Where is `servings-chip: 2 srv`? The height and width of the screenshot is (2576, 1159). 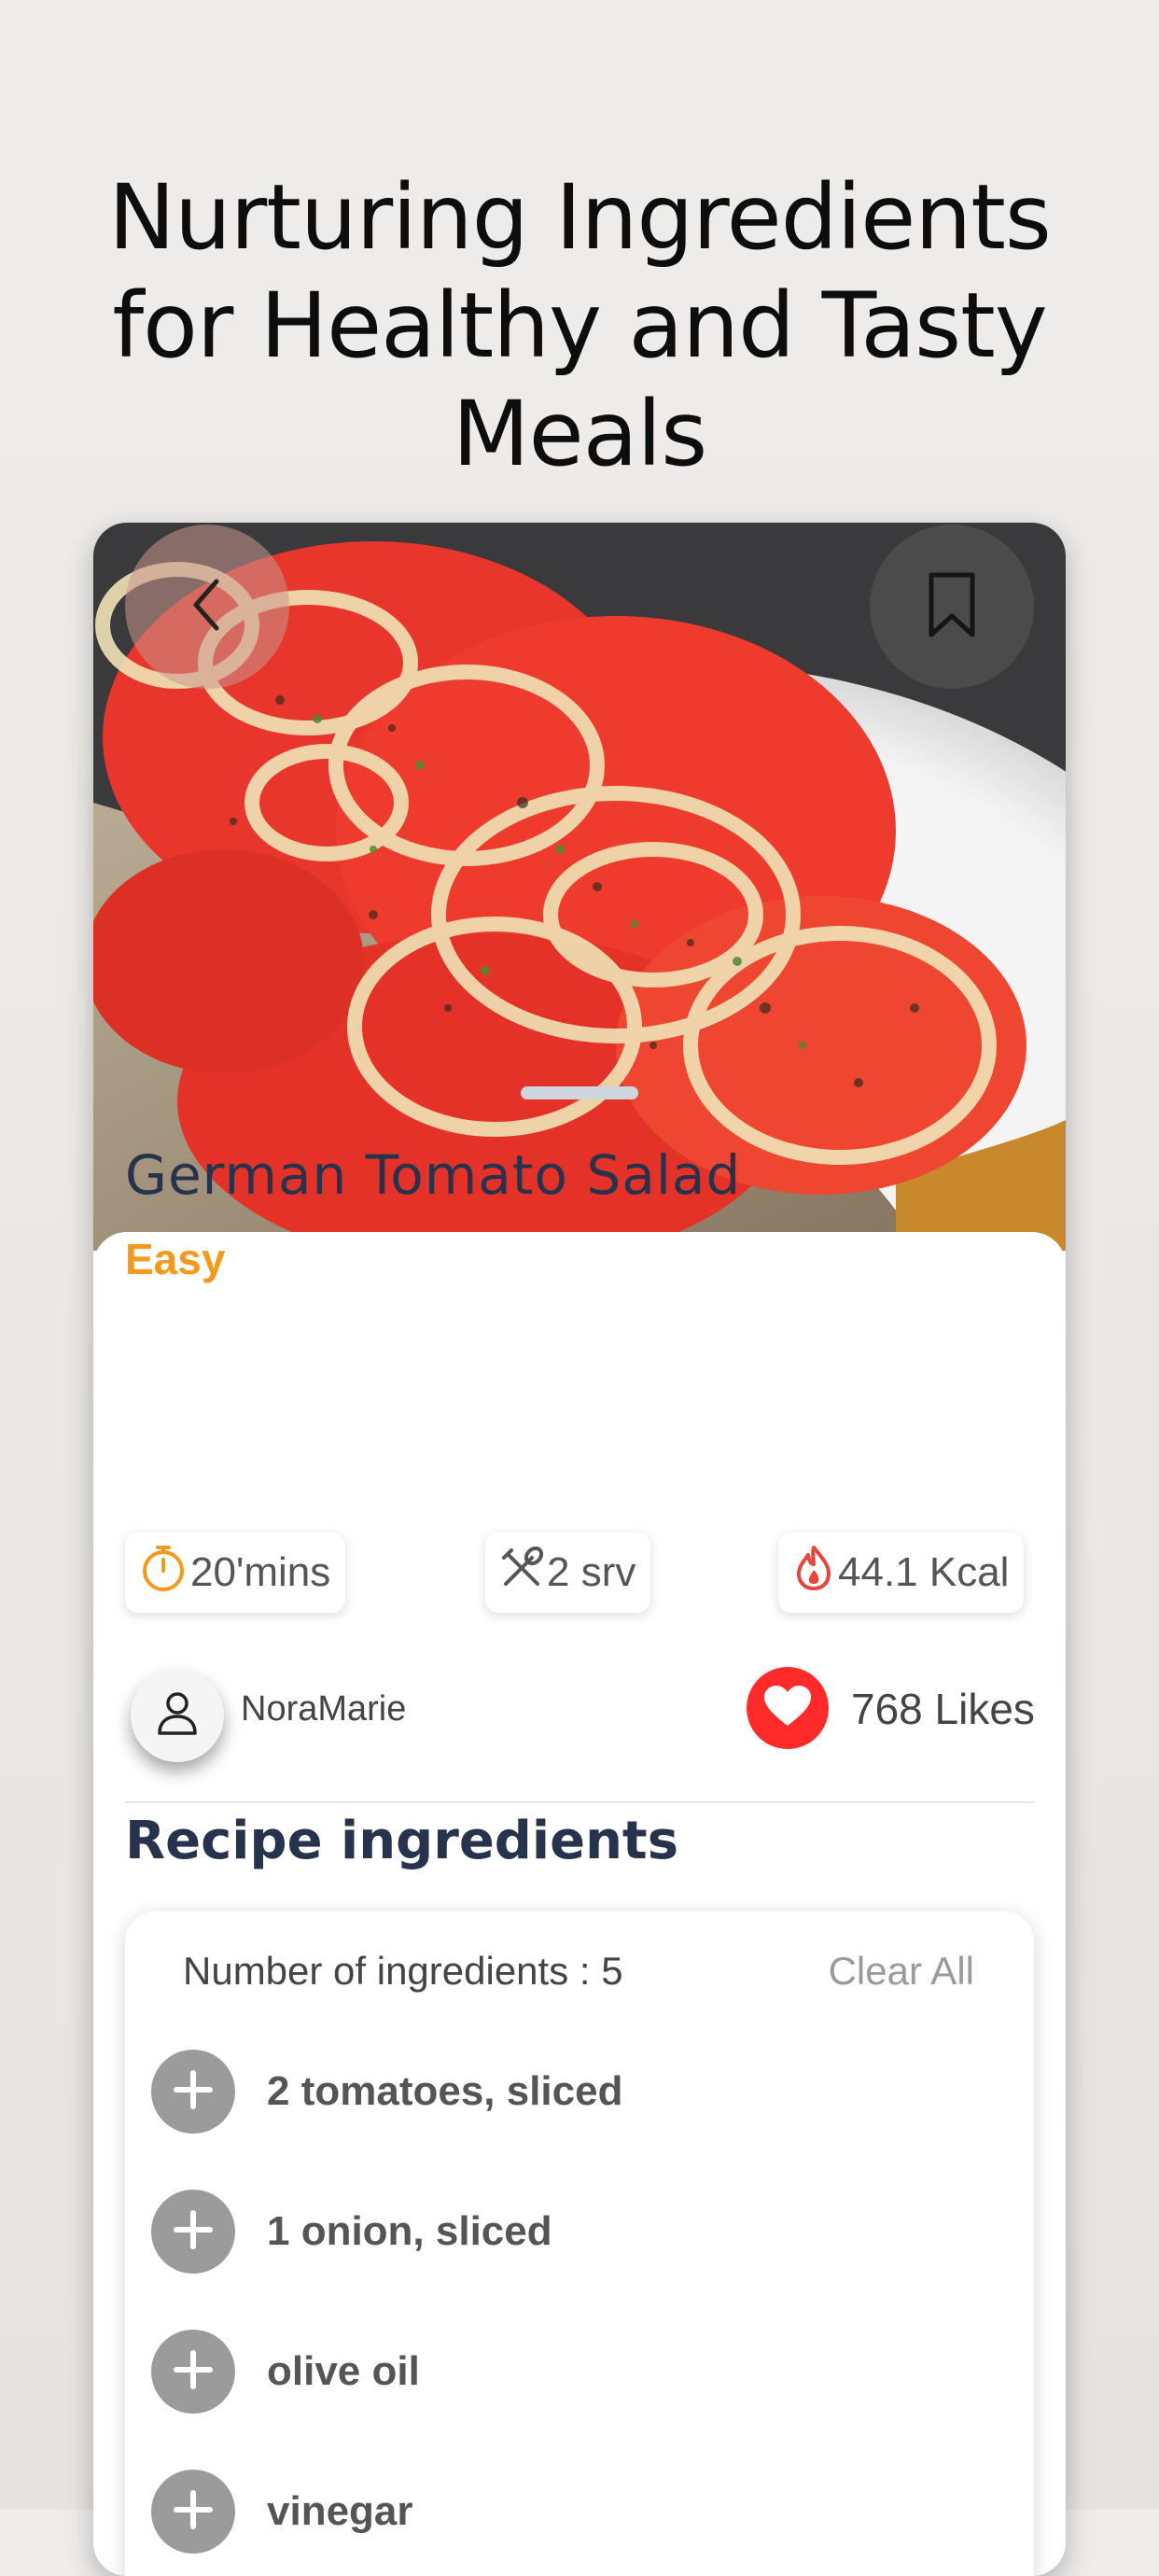 servings-chip: 2 srv is located at coordinates (568, 1573).